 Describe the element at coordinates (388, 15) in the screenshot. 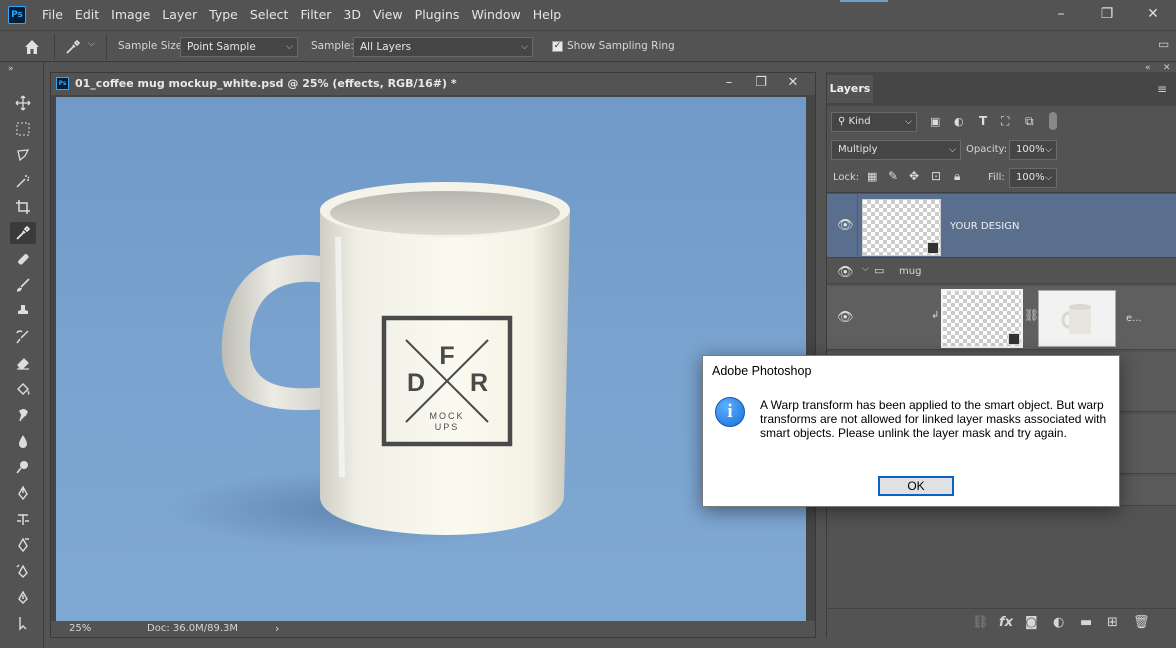

I see `menu-view: View` at that location.